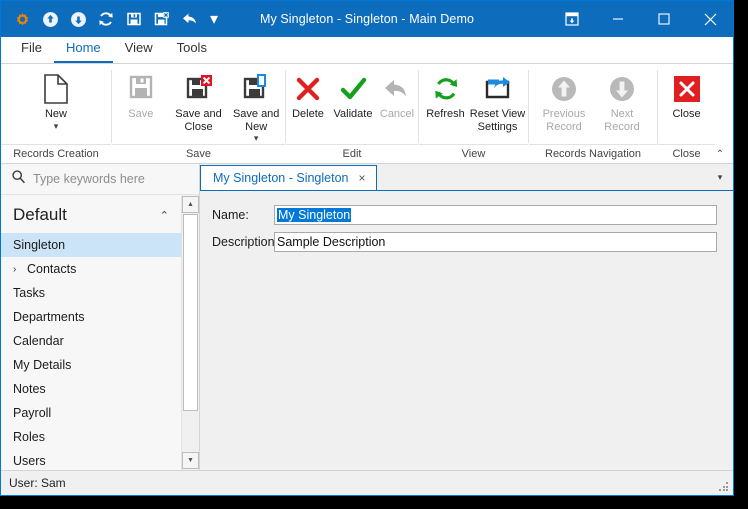 This screenshot has height=509, width=748. I want to click on ribbon-tab-home: Home, so click(83, 50).